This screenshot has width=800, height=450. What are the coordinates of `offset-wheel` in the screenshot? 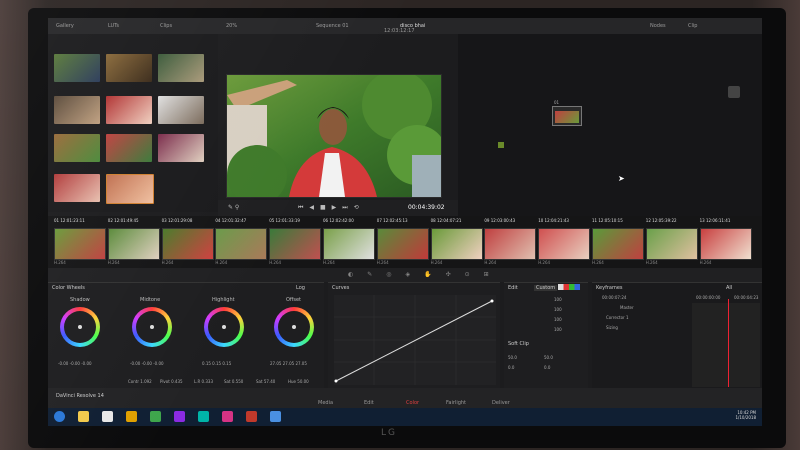 It's located at (294, 327).